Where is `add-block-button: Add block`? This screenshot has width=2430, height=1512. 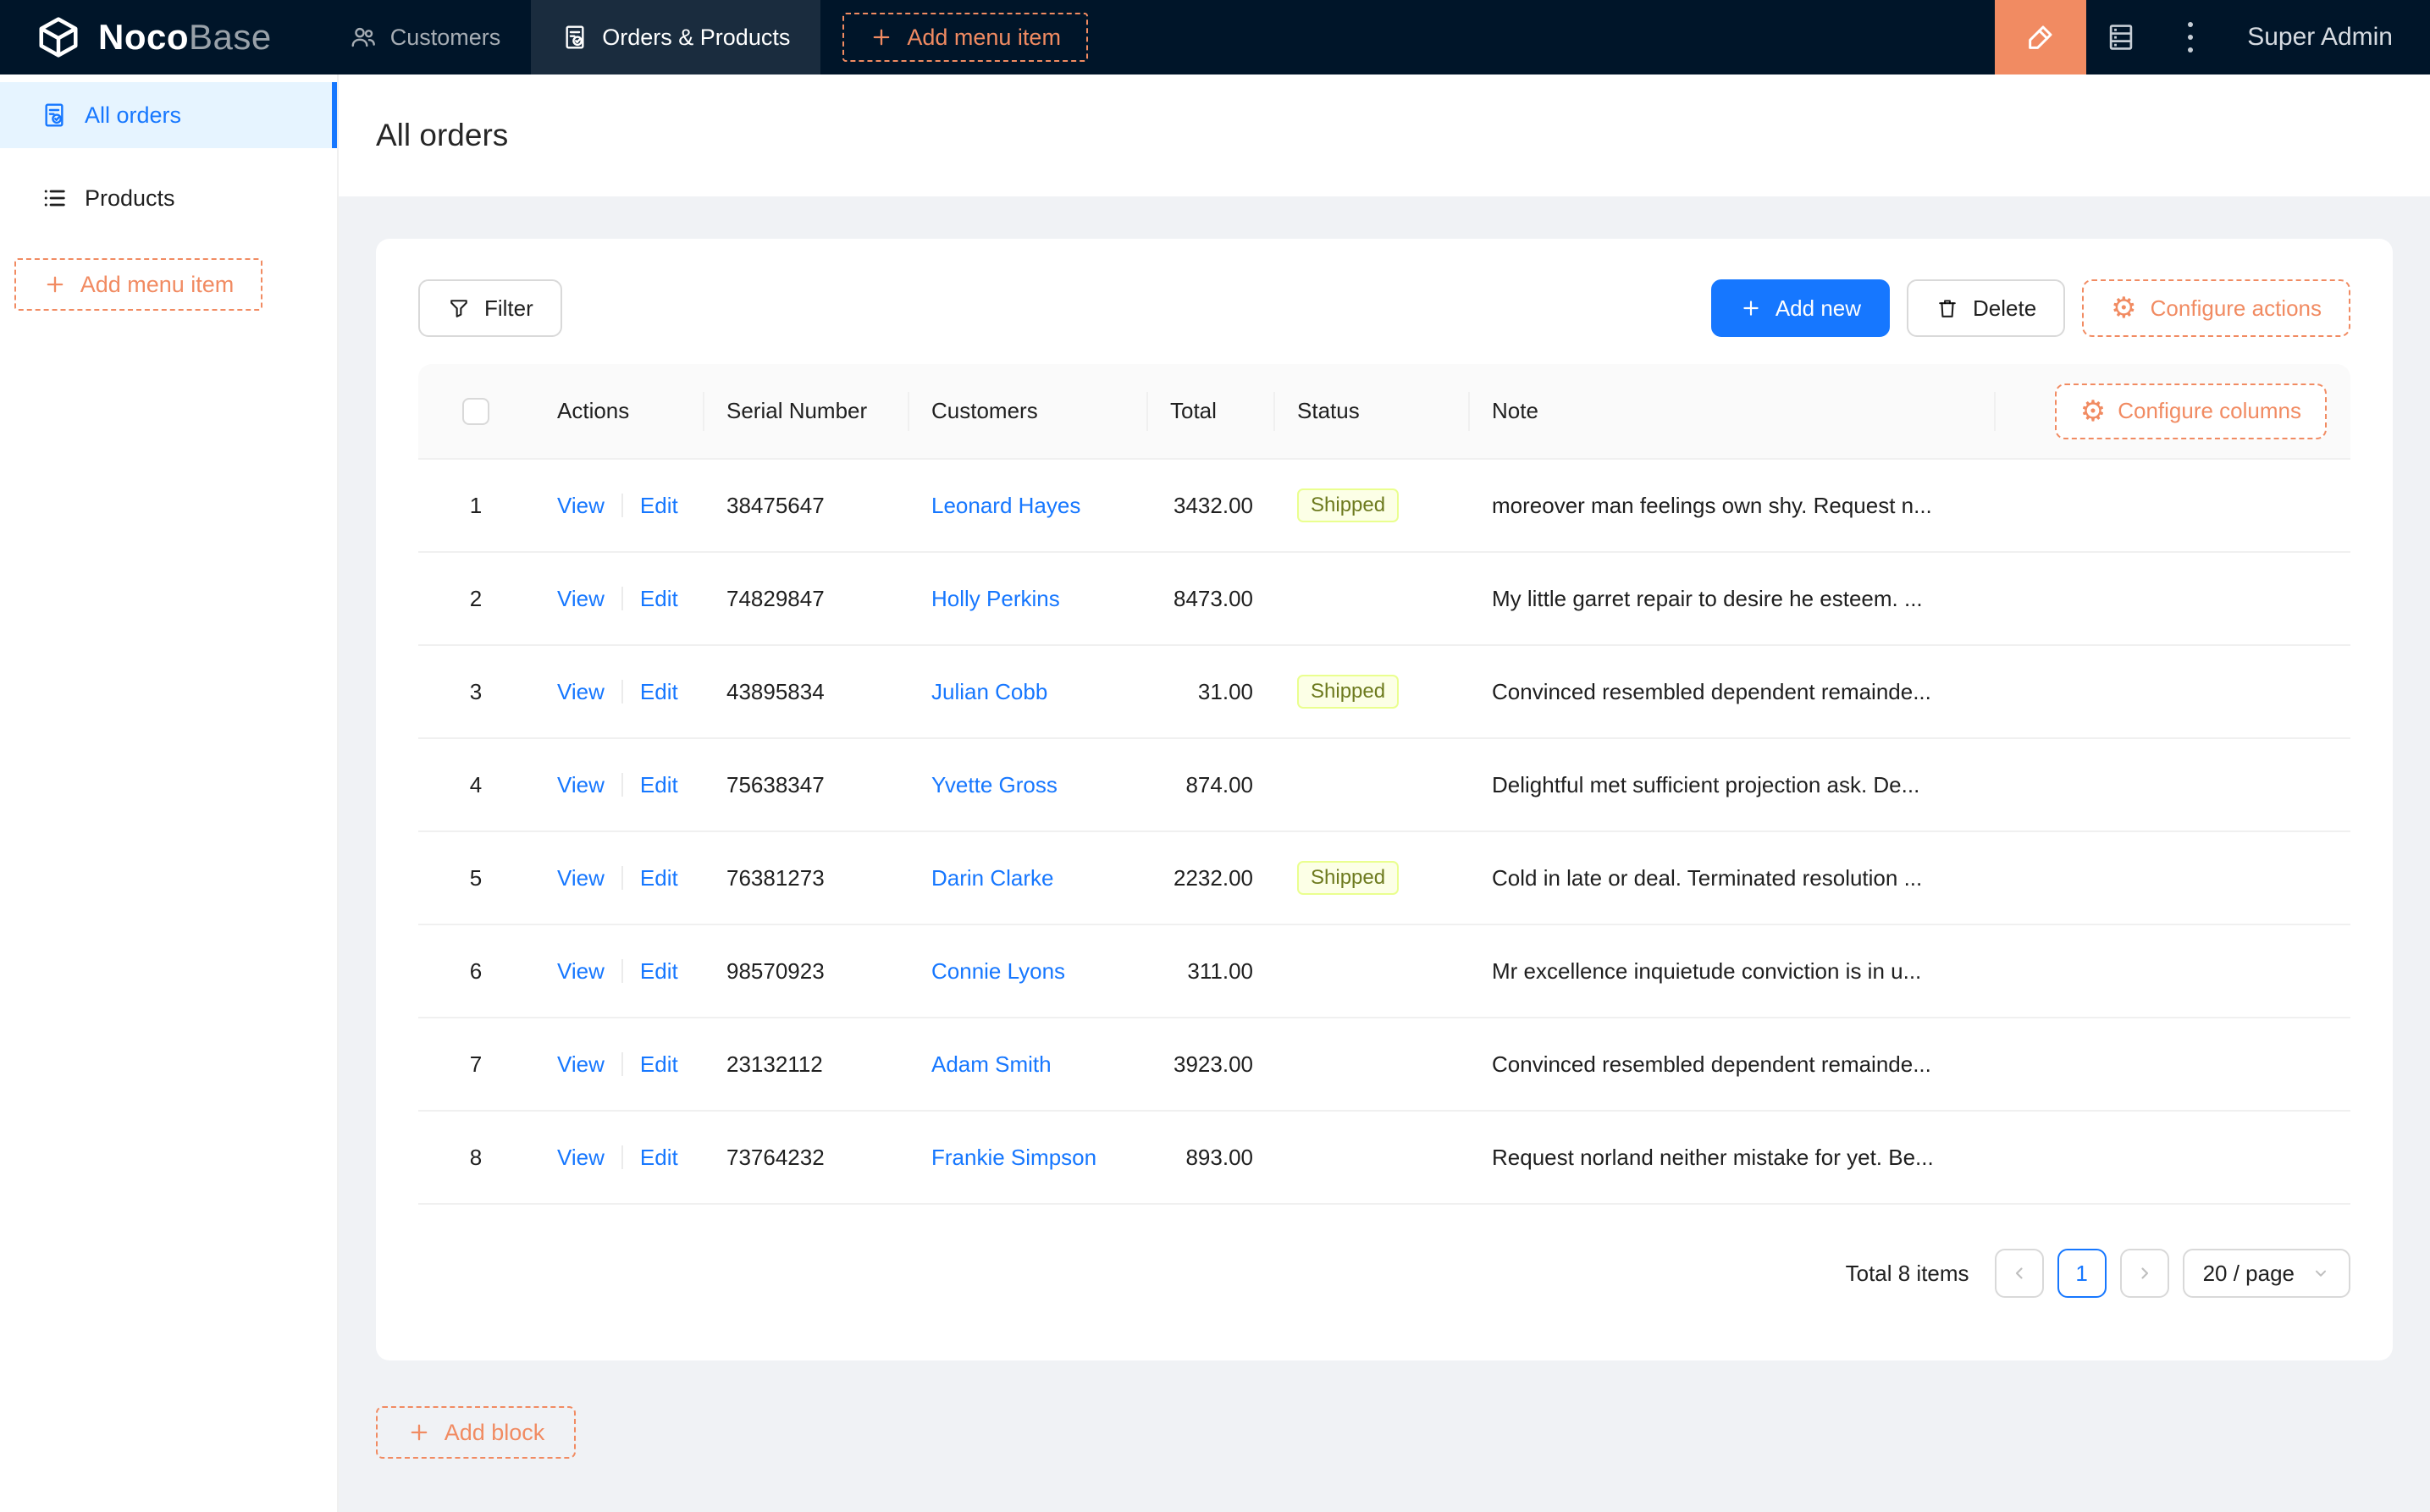 add-block-button: Add block is located at coordinates (476, 1432).